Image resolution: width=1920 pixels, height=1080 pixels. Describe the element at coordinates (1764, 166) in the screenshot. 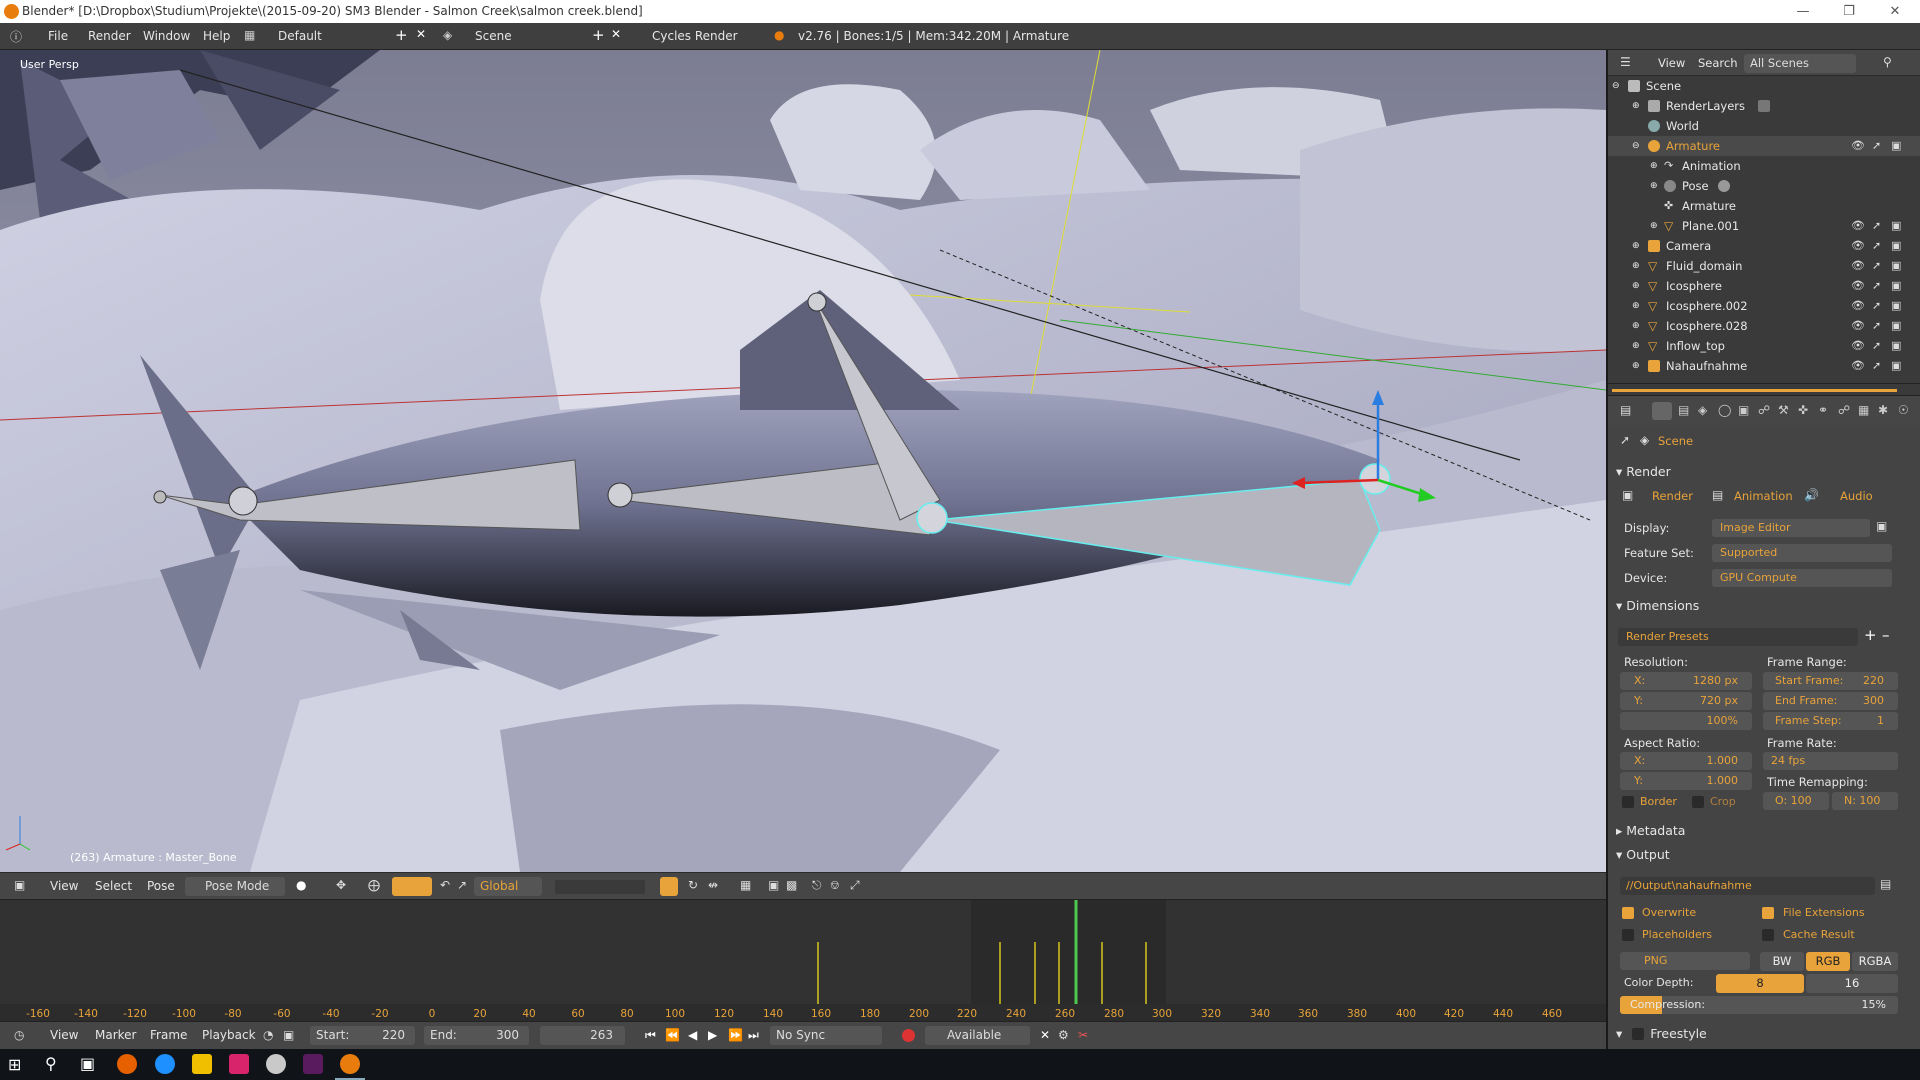

I see `outliner-item-animation: ⊕ ↷ Animation` at that location.